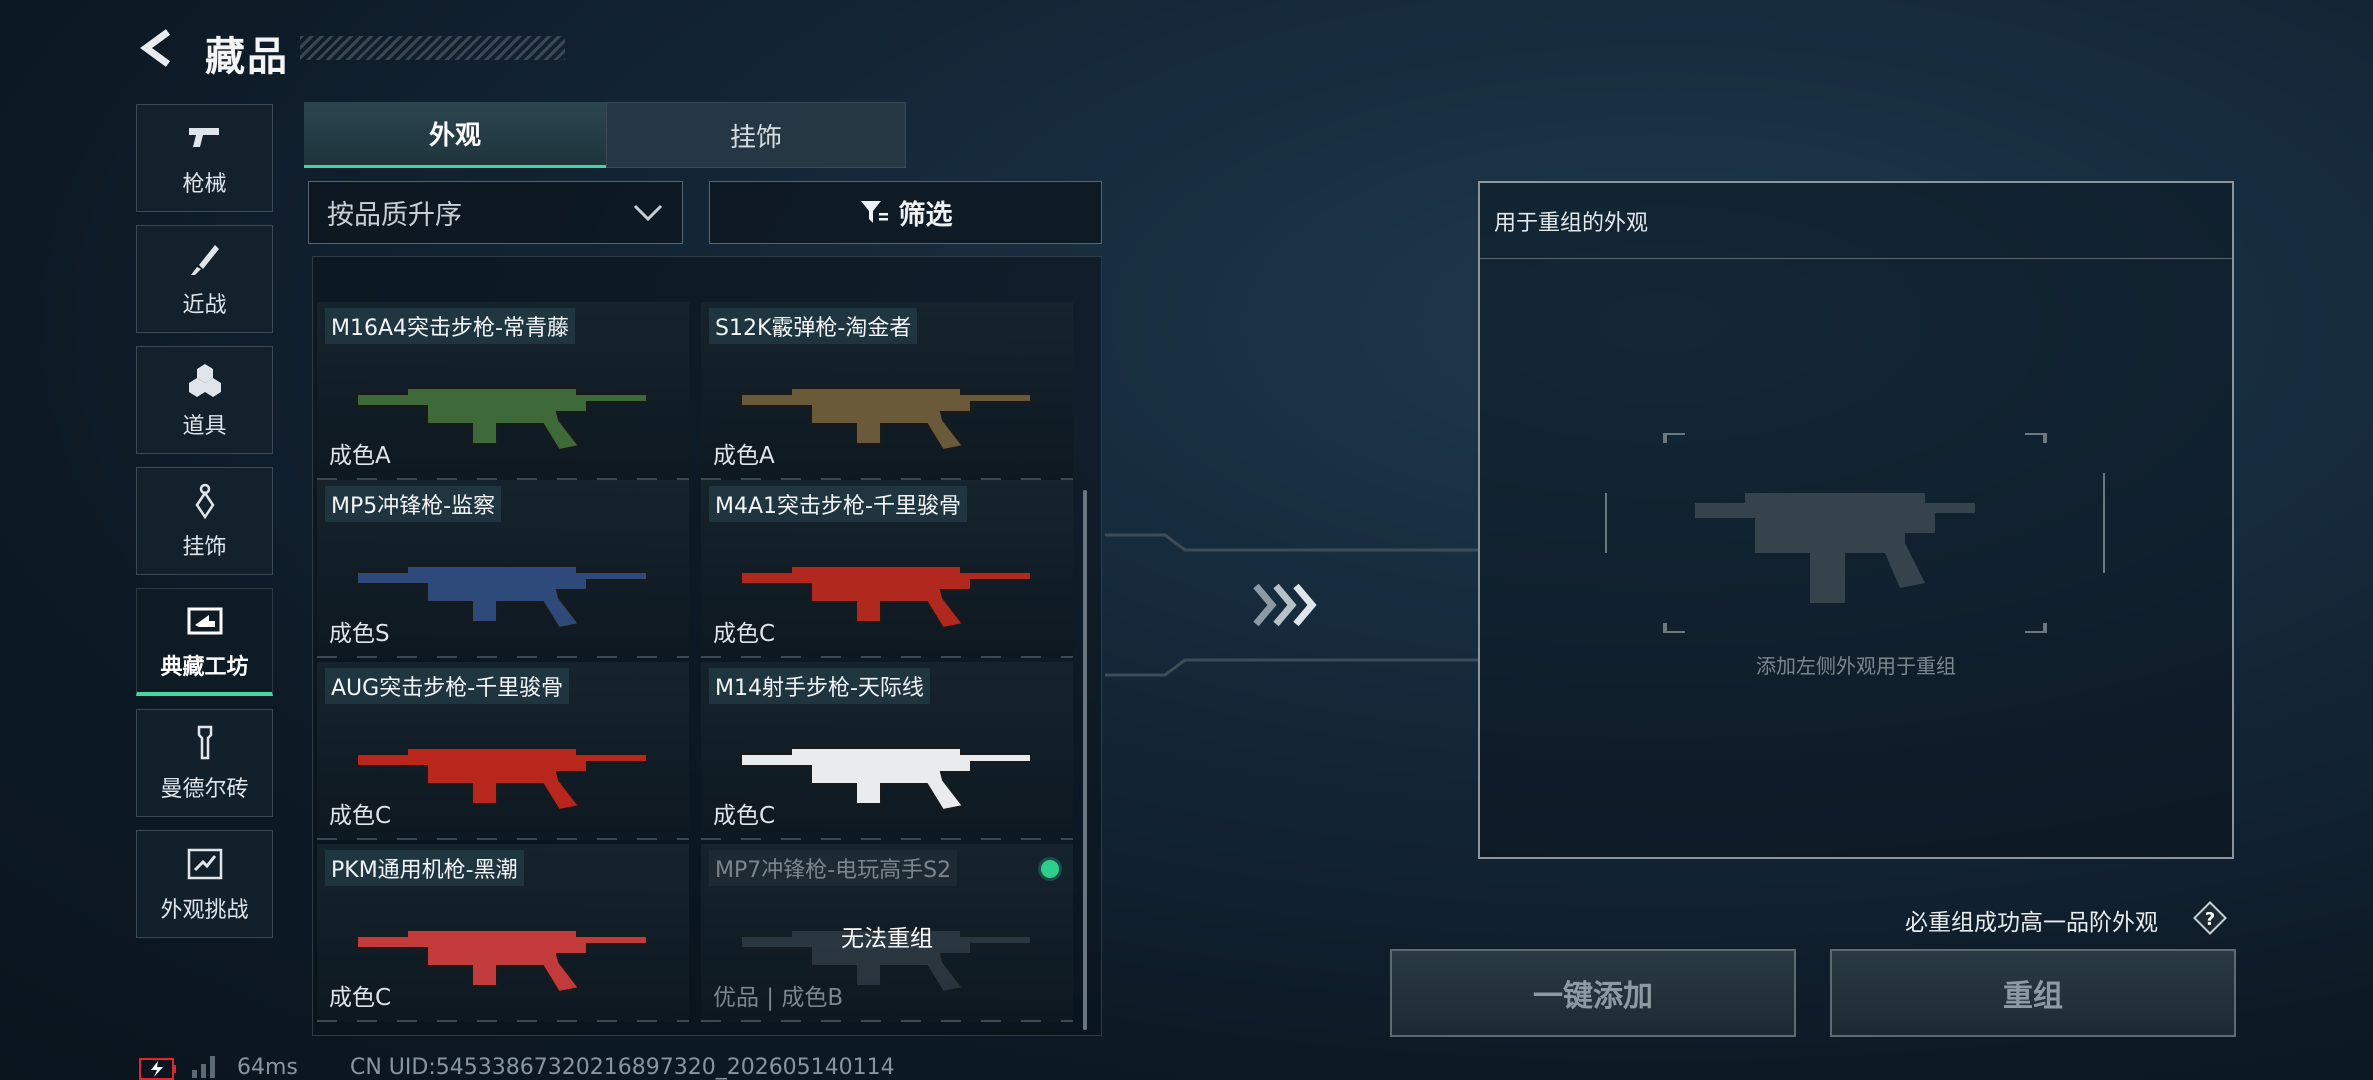 This screenshot has height=1080, width=2373. What do you see at coordinates (203, 1067) in the screenshot?
I see `signal-icon` at bounding box center [203, 1067].